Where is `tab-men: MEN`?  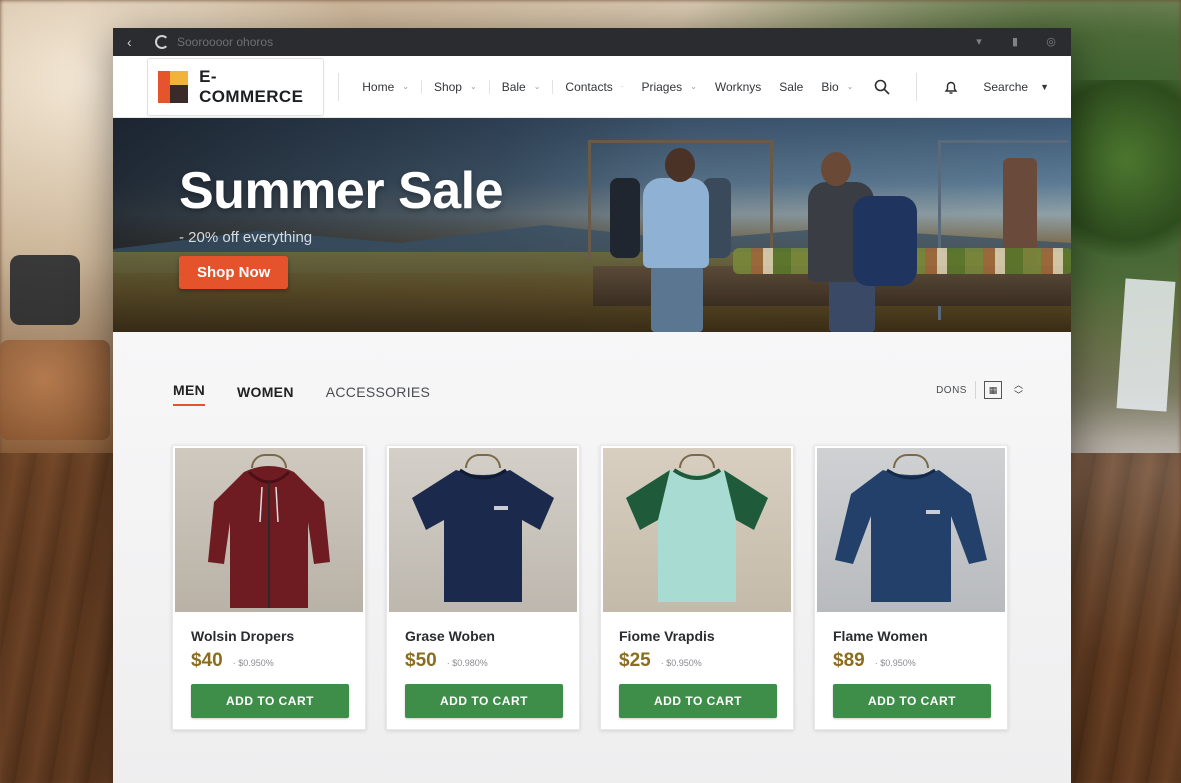
tab-men: MEN is located at coordinates (189, 394).